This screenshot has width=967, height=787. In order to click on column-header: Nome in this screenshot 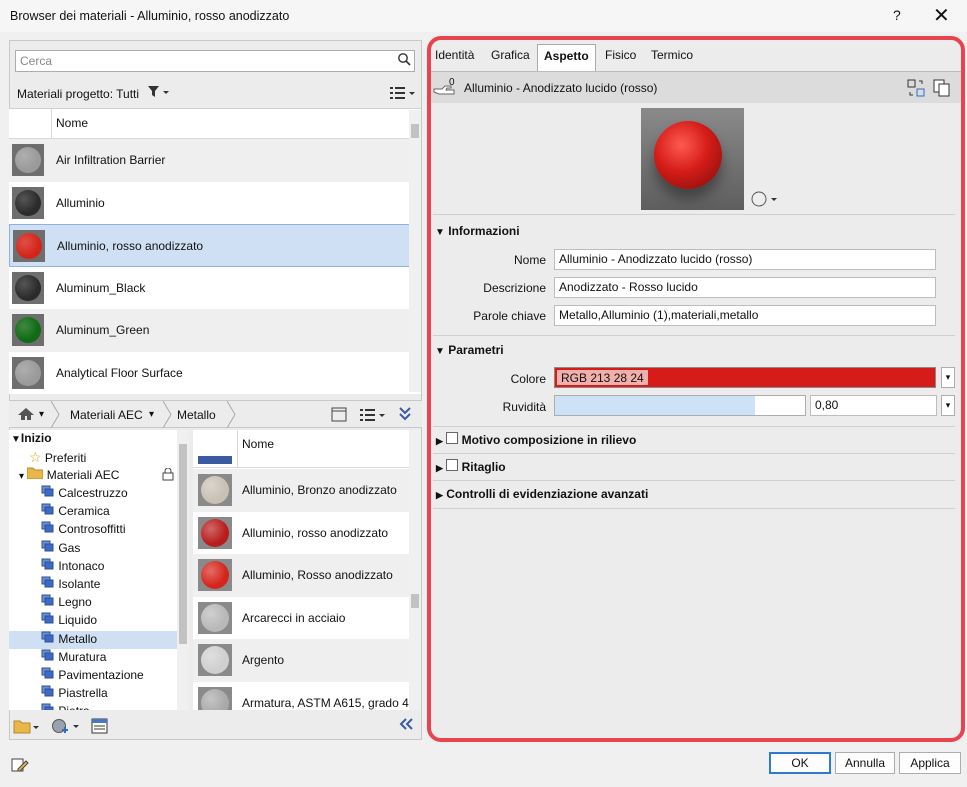, I will do `click(301, 449)`.